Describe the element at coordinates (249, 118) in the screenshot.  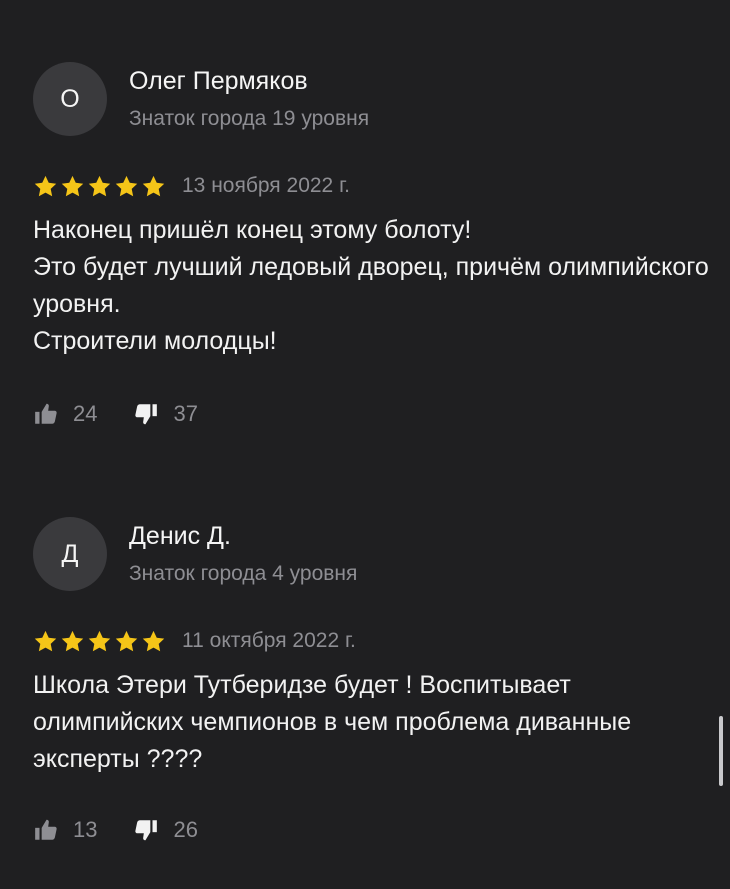
I see `author-level: Знаток города 19 уровня` at that location.